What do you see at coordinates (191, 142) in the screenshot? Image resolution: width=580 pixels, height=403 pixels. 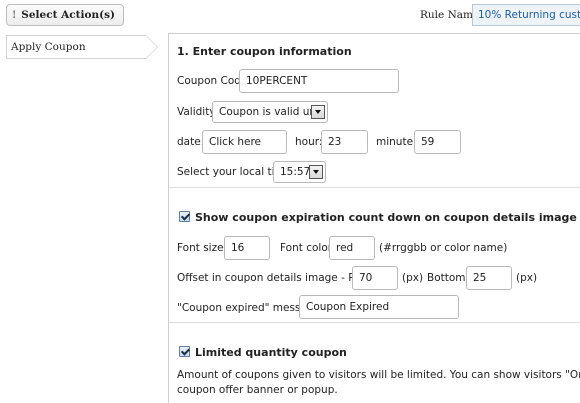 I see `date-label: date:` at bounding box center [191, 142].